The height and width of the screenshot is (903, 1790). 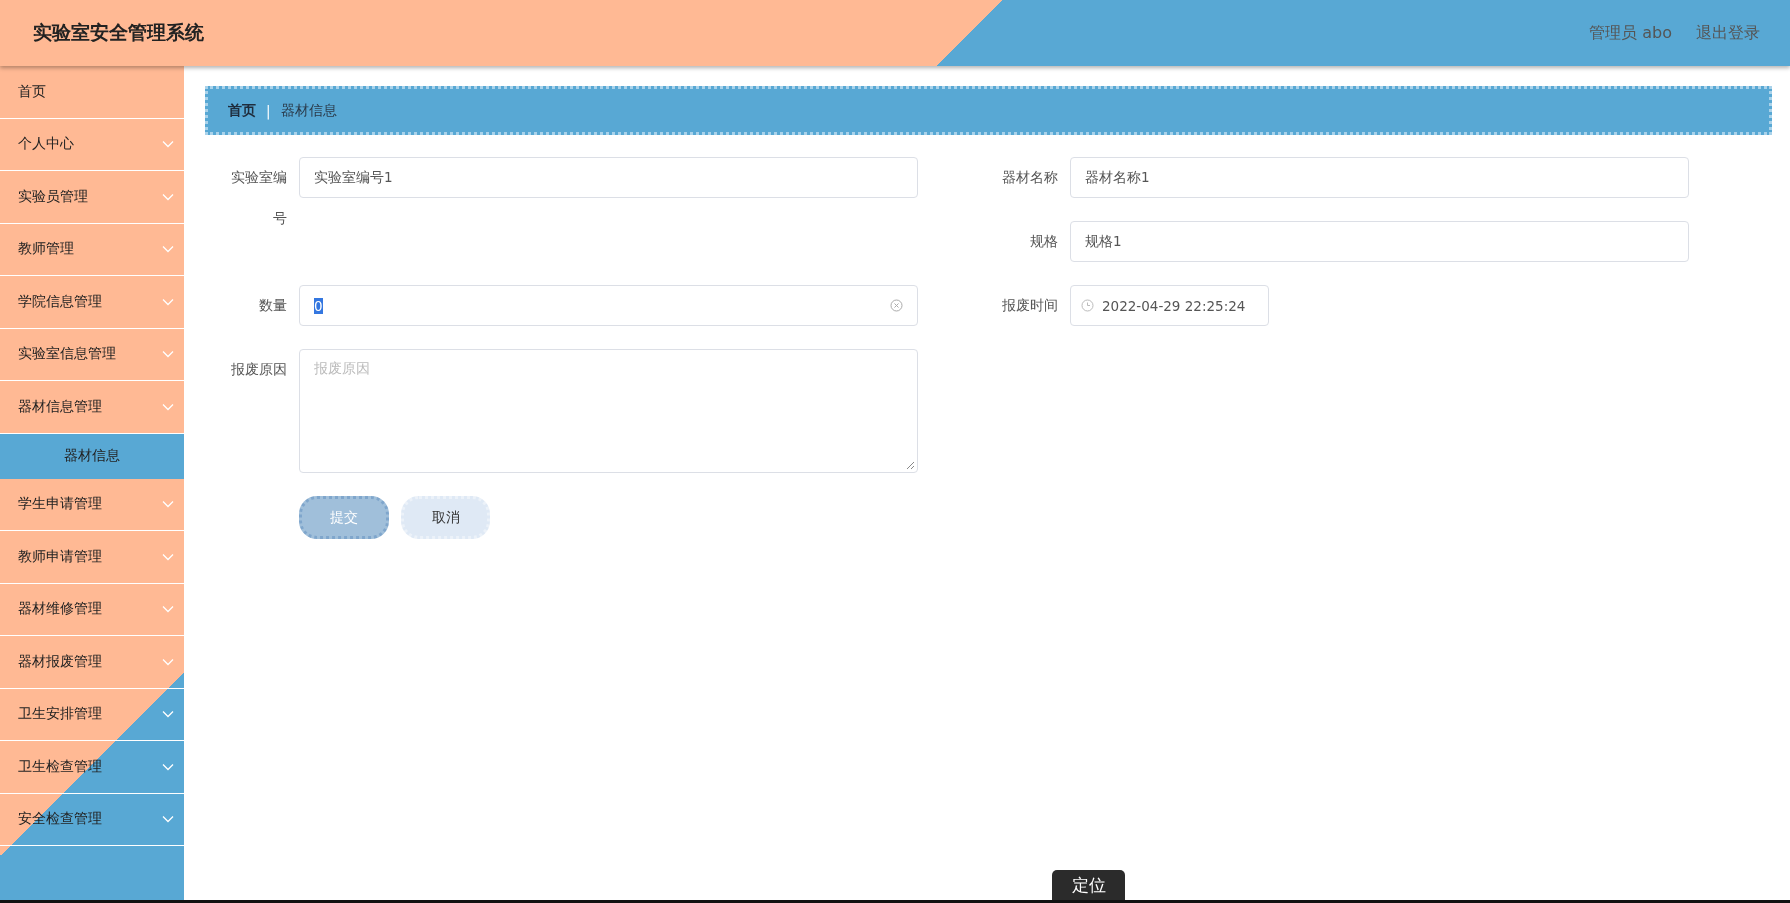 What do you see at coordinates (1029, 177) in the screenshot?
I see `field-label: 器材名称` at bounding box center [1029, 177].